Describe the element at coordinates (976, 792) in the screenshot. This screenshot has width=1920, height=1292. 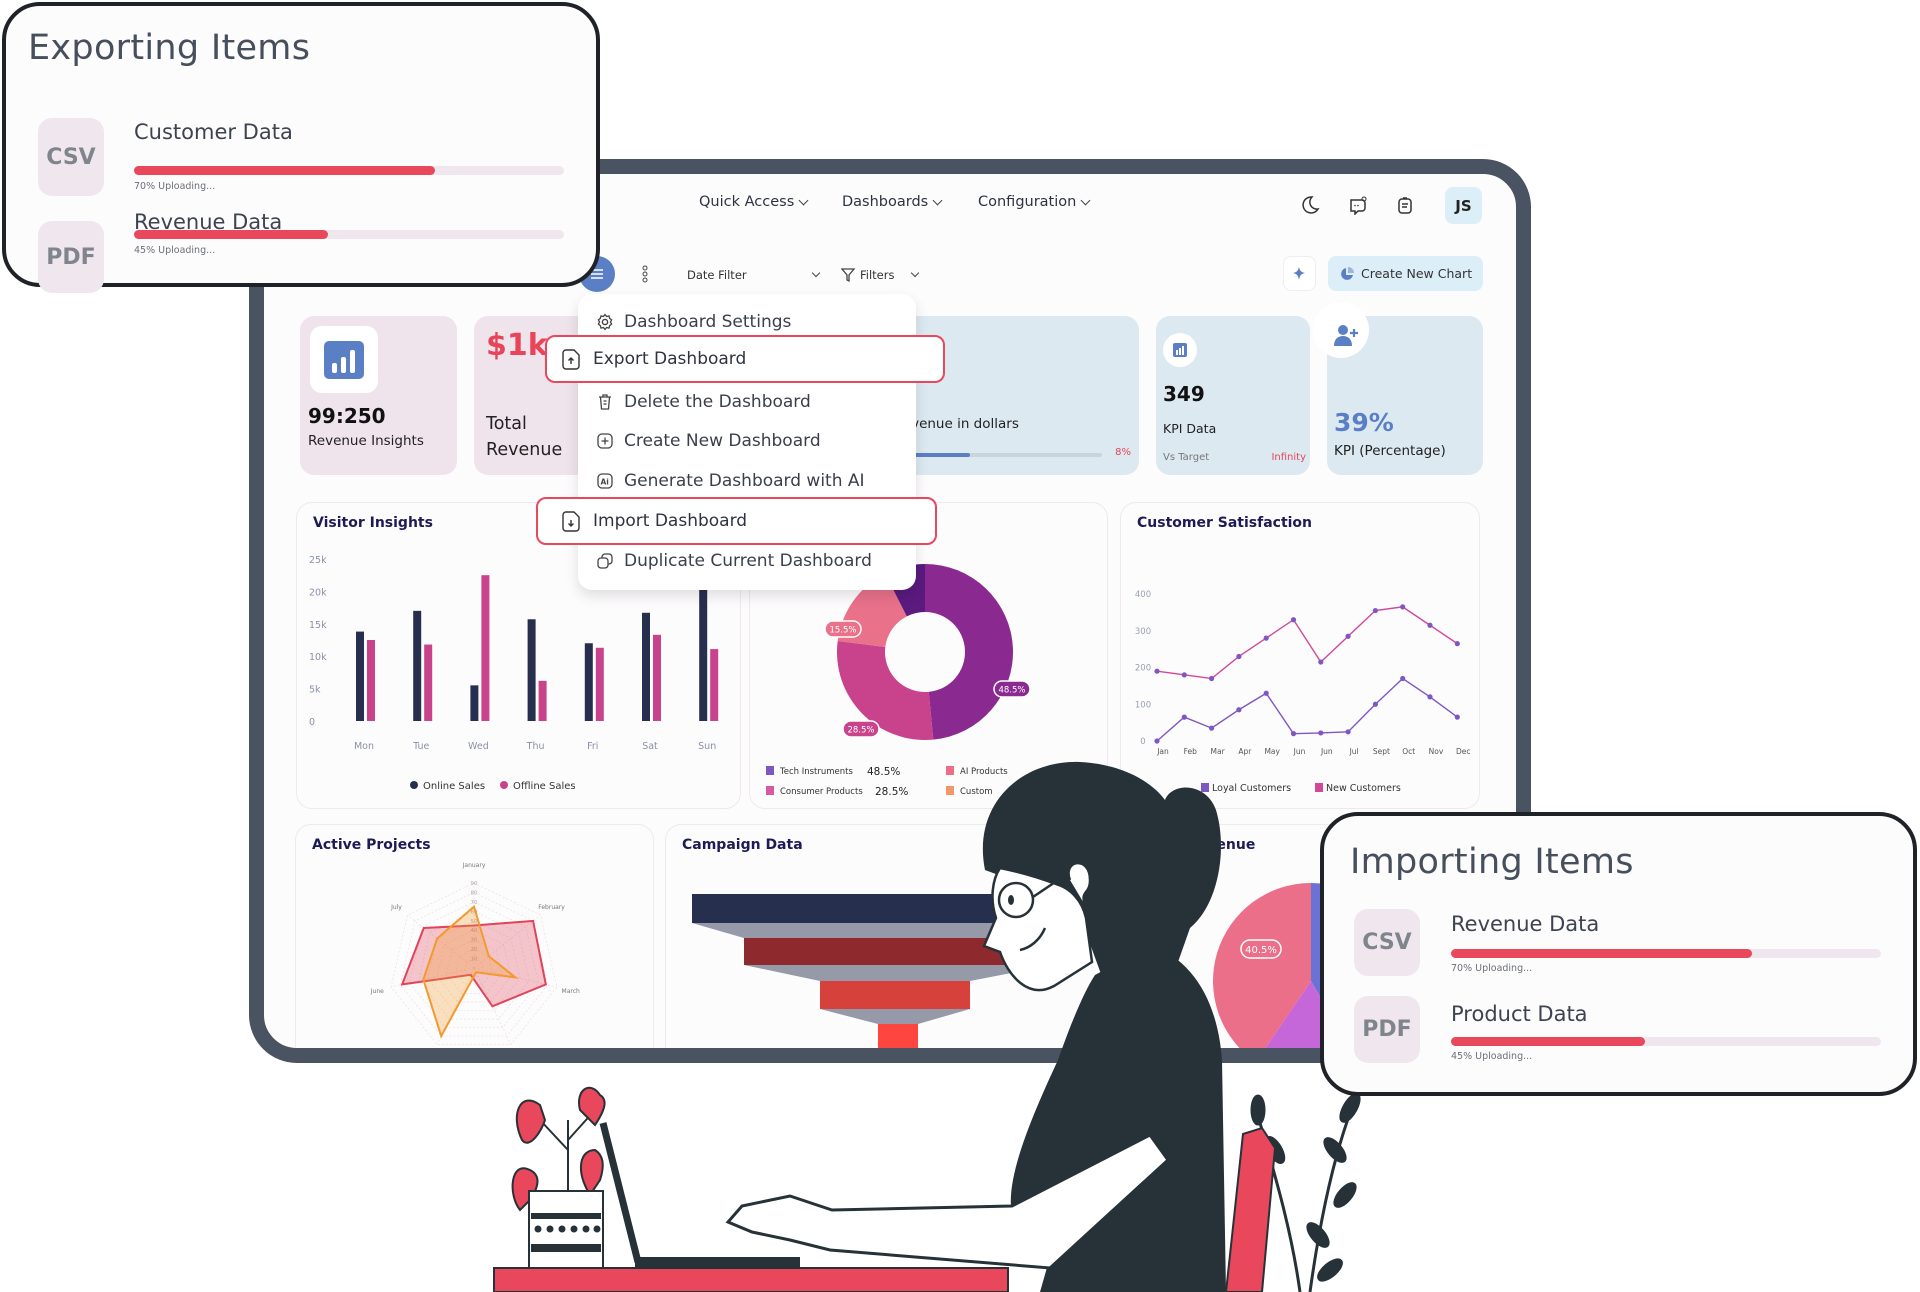
I see `legend-label: Custom` at that location.